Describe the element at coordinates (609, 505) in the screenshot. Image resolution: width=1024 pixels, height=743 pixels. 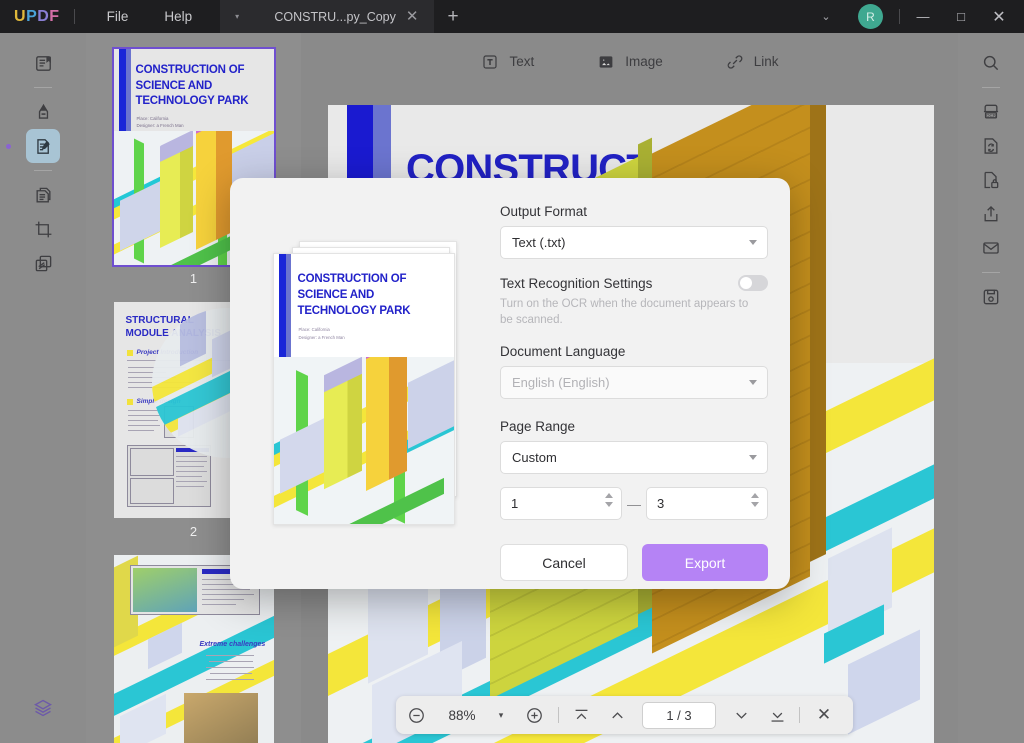
I see `stepper-down-icon-from` at that location.